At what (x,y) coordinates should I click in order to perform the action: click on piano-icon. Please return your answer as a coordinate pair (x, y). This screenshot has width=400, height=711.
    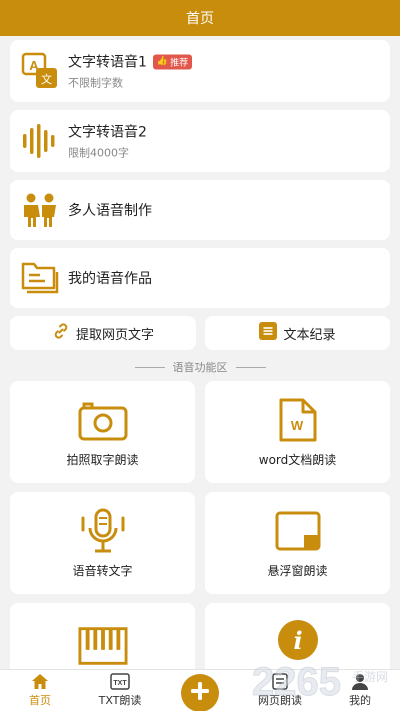
    Looking at the image, I should click on (102, 646).